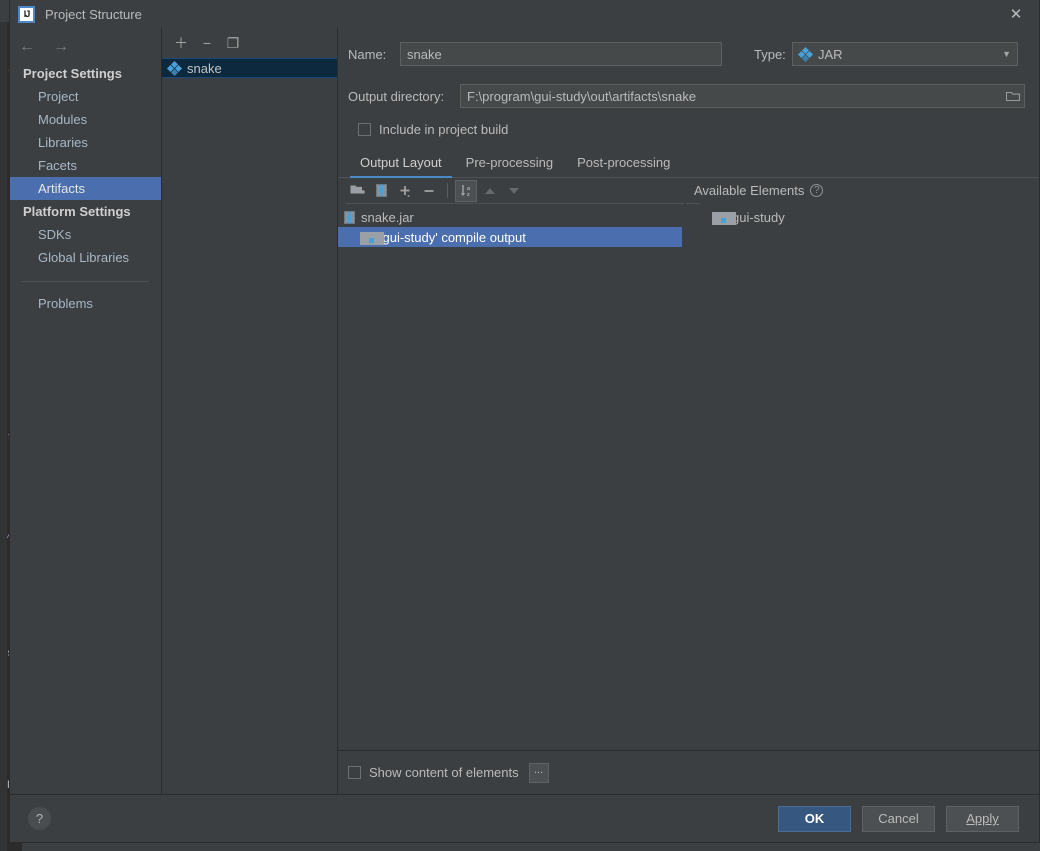 The image size is (1040, 851). Describe the element at coordinates (730, 96) in the screenshot. I see `output-directory-input` at that location.